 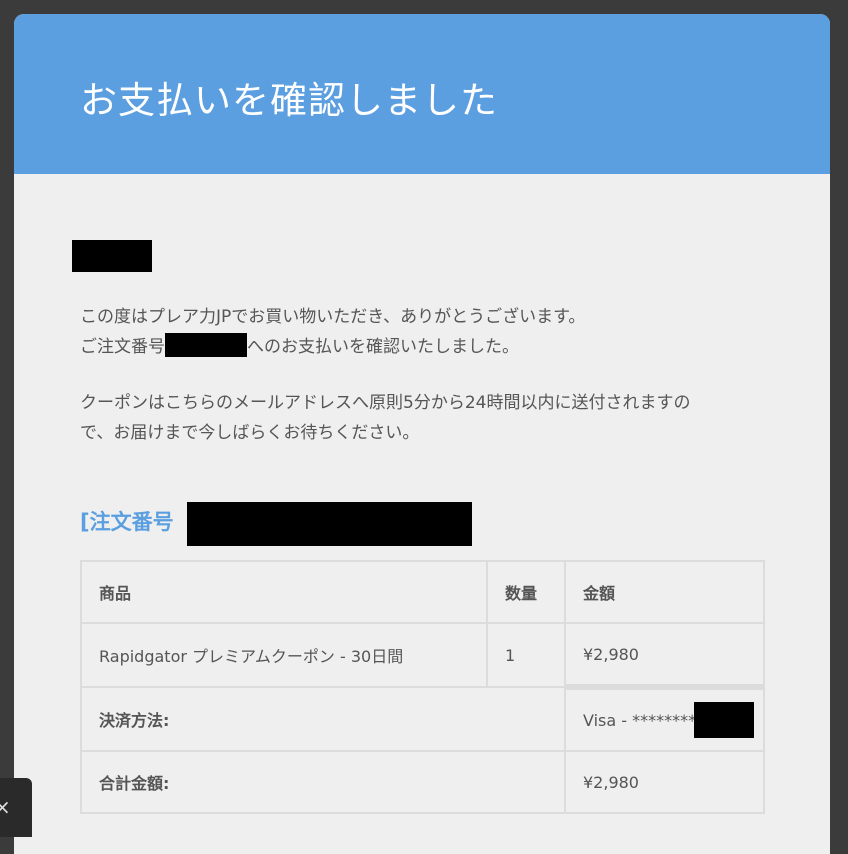 I want to click on coupon-notice-line2: で、お届けまで今しばらくお待ちください。, so click(x=250, y=433).